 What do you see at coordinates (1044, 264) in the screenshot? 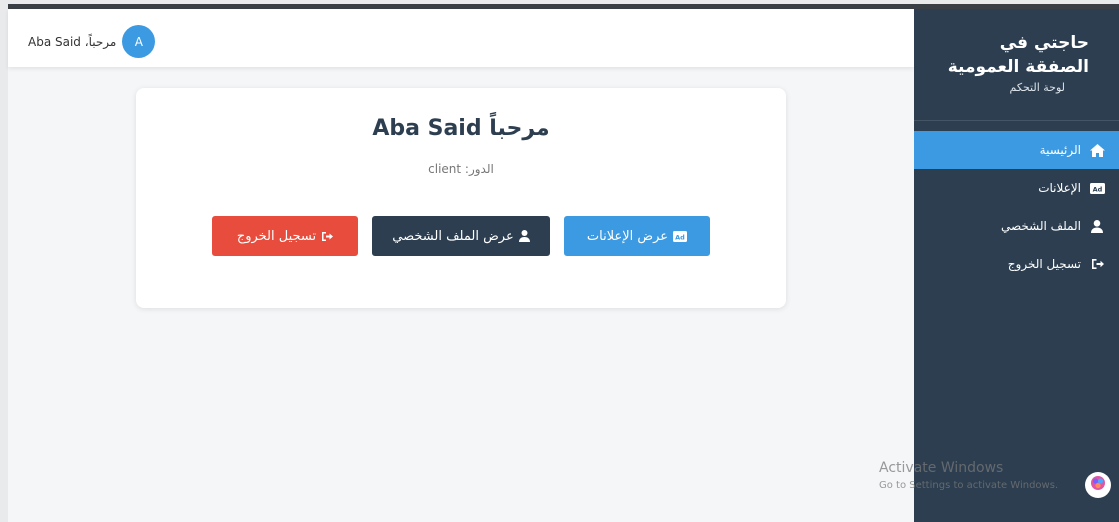
I see `sidebar-item-label: تسجيل الخروج` at bounding box center [1044, 264].